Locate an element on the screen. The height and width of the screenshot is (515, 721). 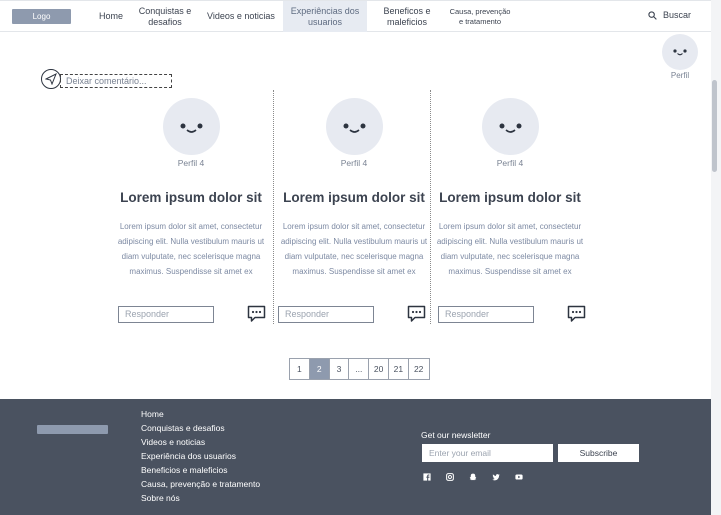
subscribe-button: Subscribe is located at coordinates (598, 453).